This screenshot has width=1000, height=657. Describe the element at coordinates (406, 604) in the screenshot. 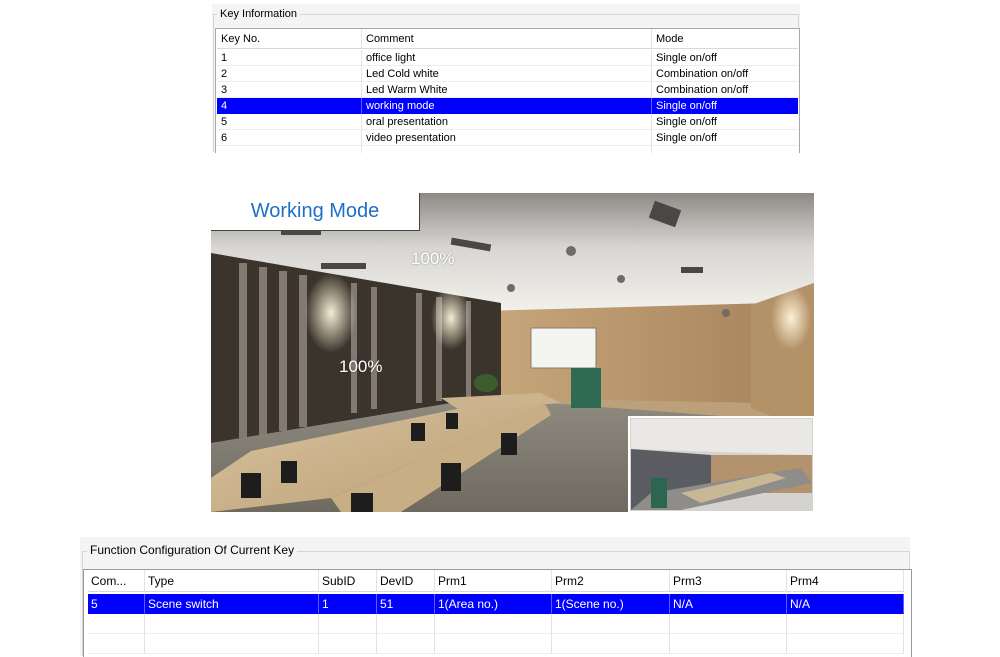

I see `function-devid: 51` at that location.